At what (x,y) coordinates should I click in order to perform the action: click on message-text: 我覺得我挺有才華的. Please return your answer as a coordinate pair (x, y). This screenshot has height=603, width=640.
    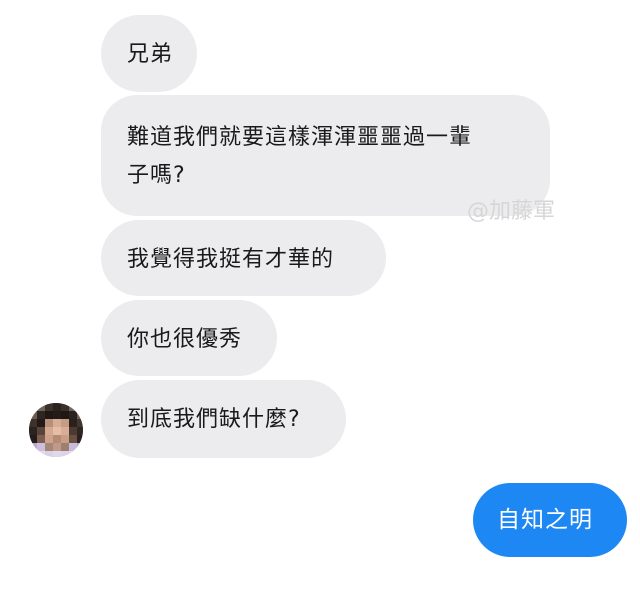
    Looking at the image, I should click on (231, 259).